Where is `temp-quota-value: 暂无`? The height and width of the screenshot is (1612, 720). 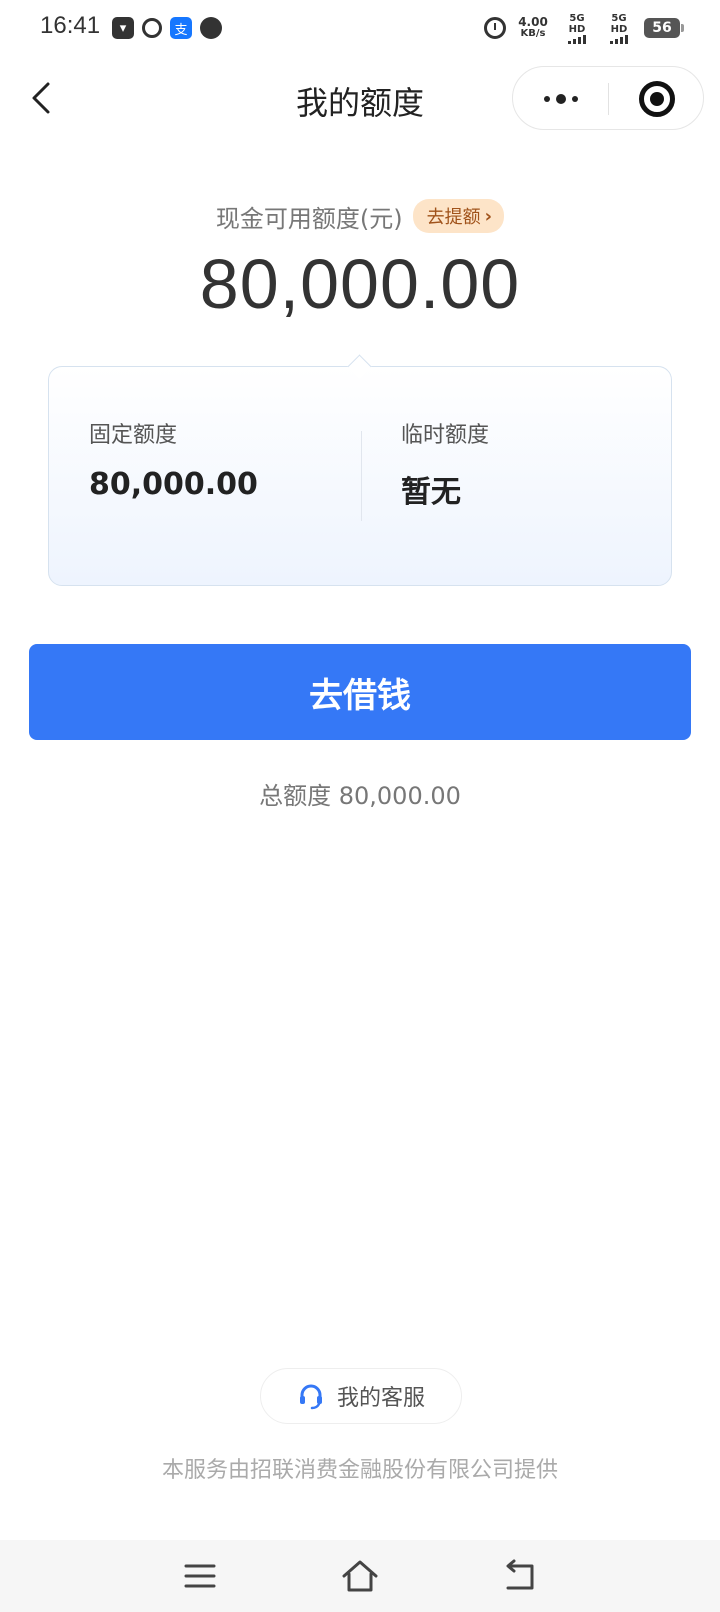 temp-quota-value: 暂无 is located at coordinates (431, 492).